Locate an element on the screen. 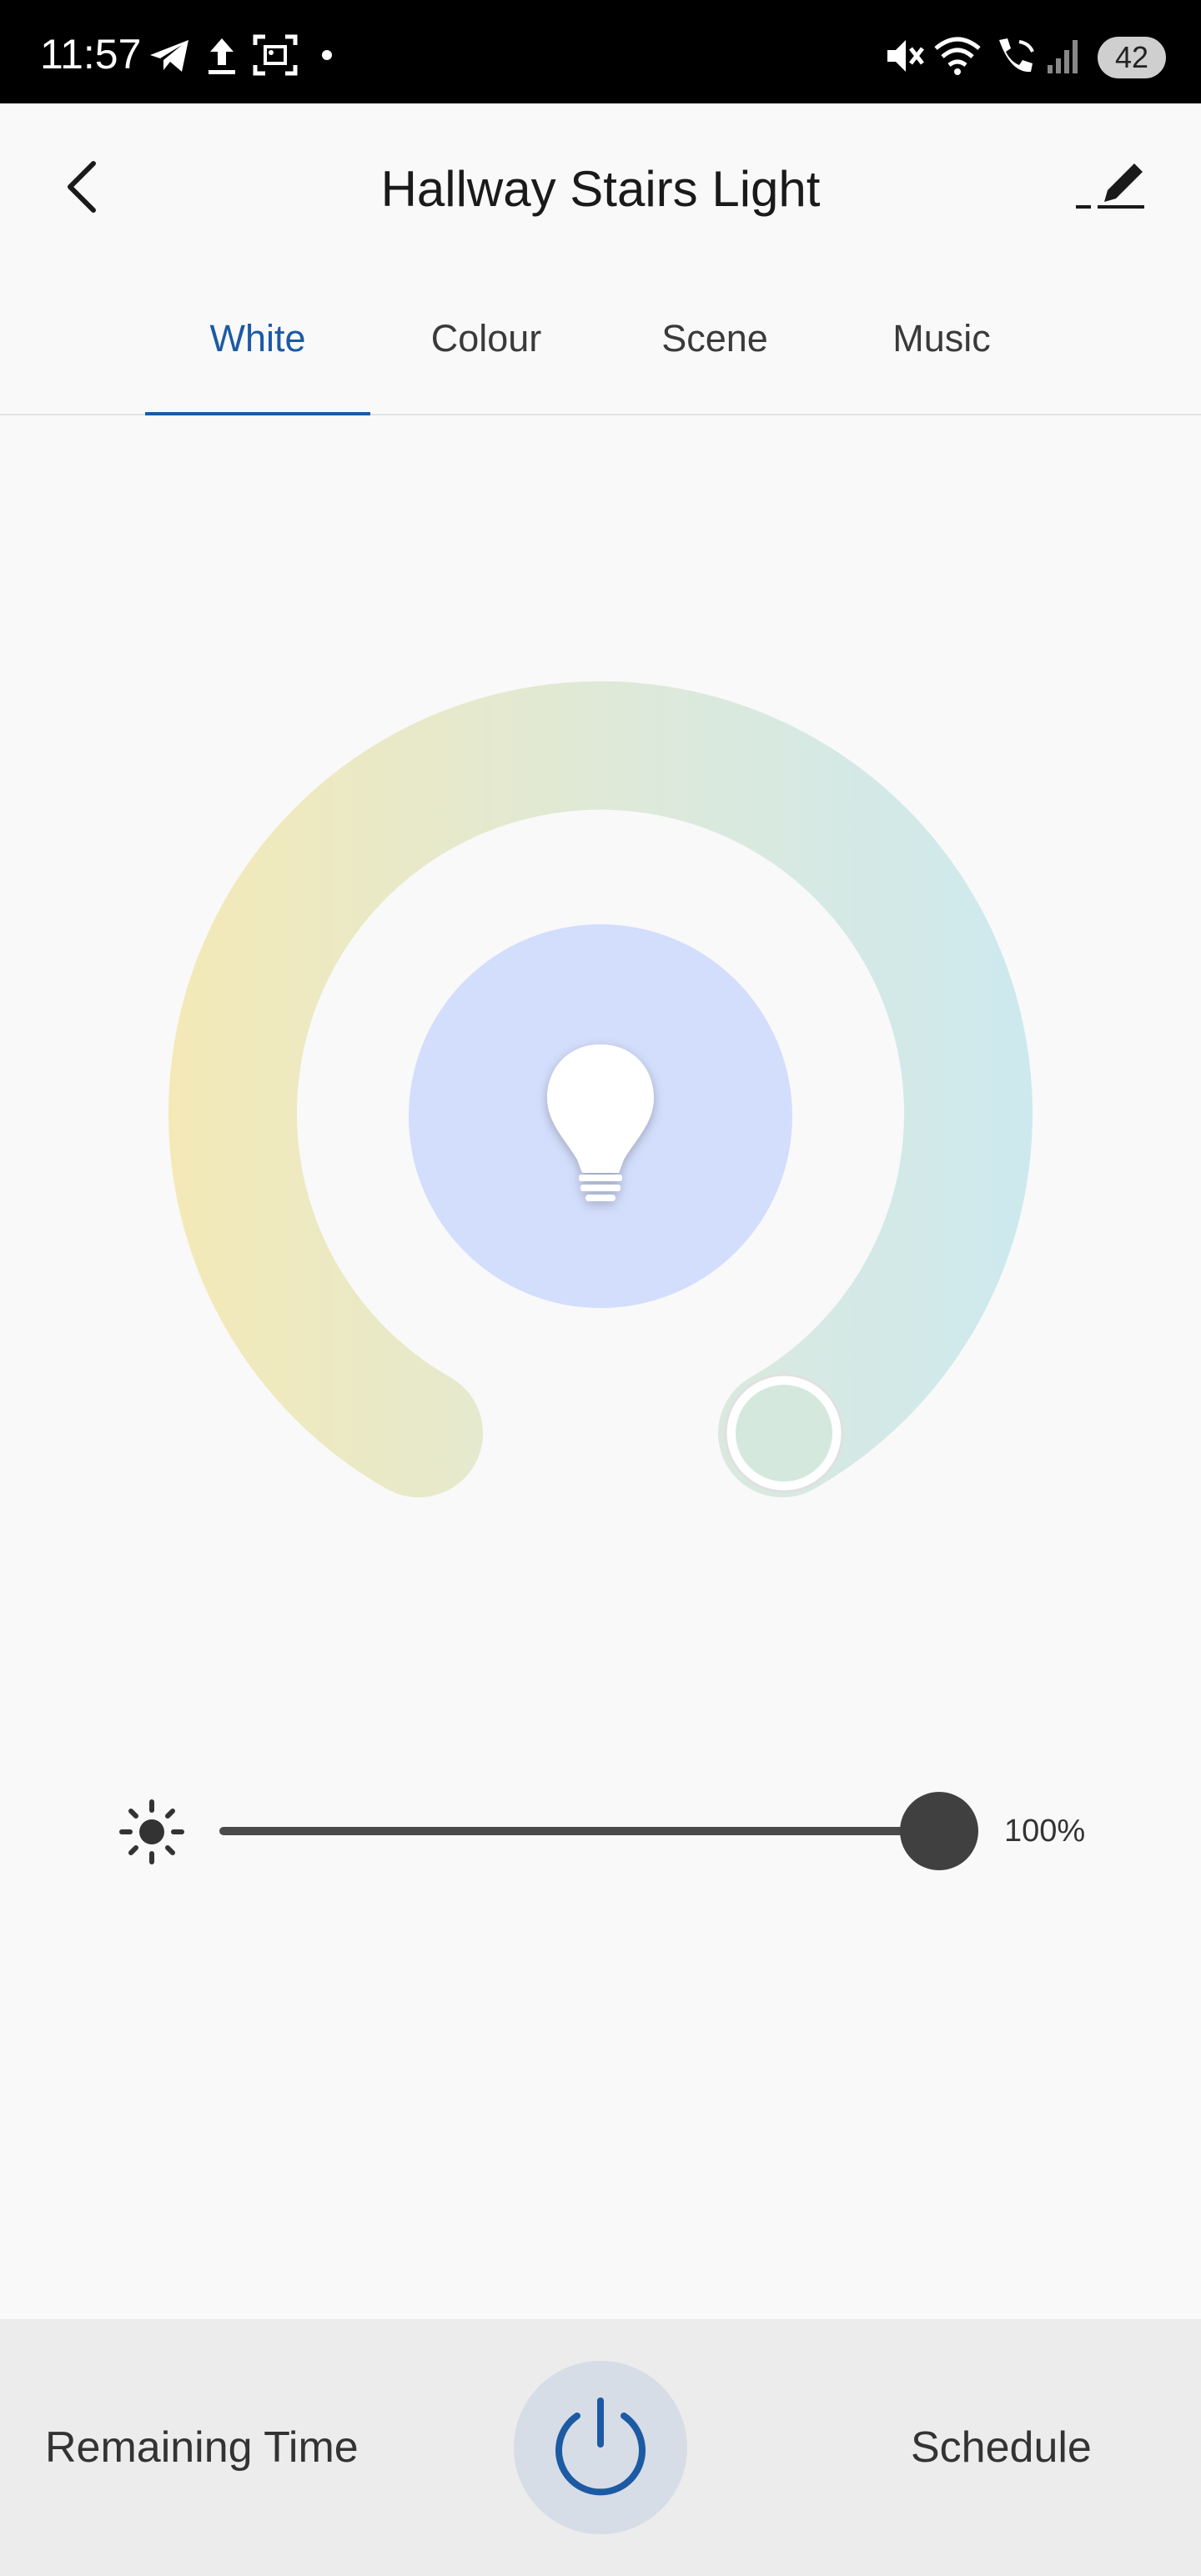 The image size is (1201, 2576). upload-icon is located at coordinates (222, 56).